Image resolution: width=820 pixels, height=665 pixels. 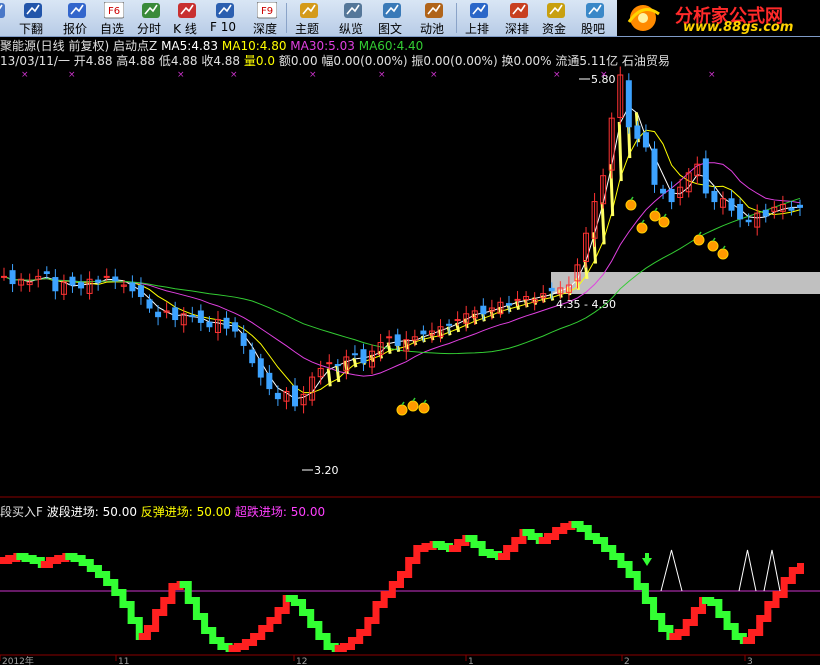 I want to click on rebound-value: 50.00, so click(x=214, y=512).